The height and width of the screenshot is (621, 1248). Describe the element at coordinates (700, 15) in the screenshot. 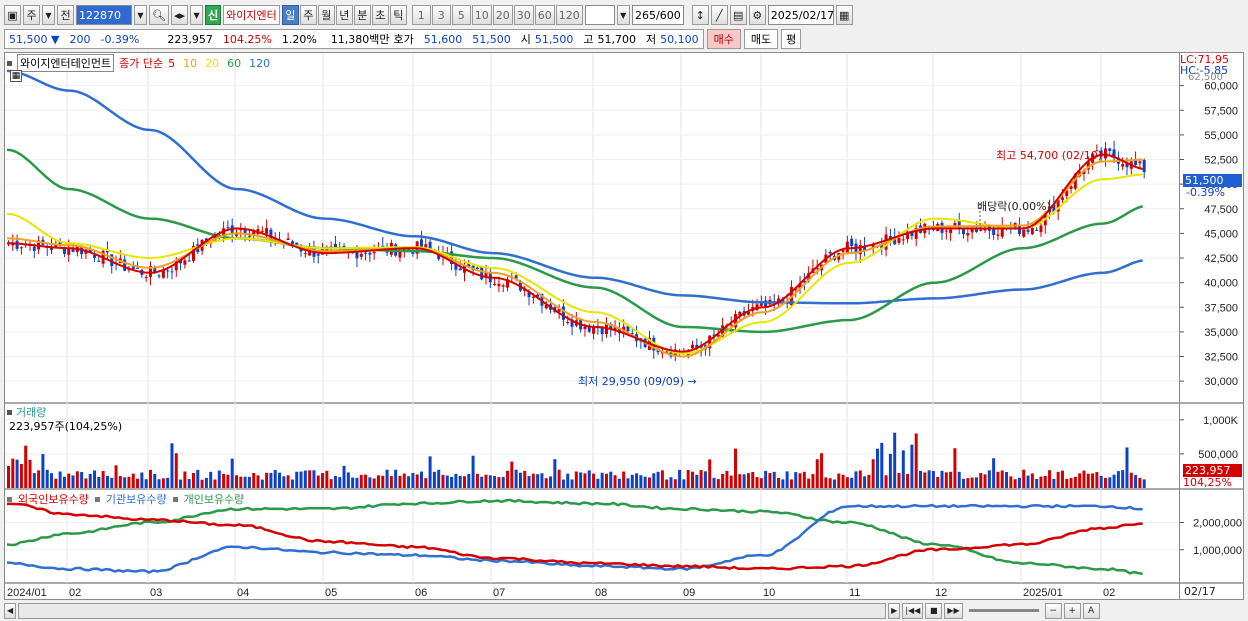

I see `chart-tools-icon: ↕` at that location.